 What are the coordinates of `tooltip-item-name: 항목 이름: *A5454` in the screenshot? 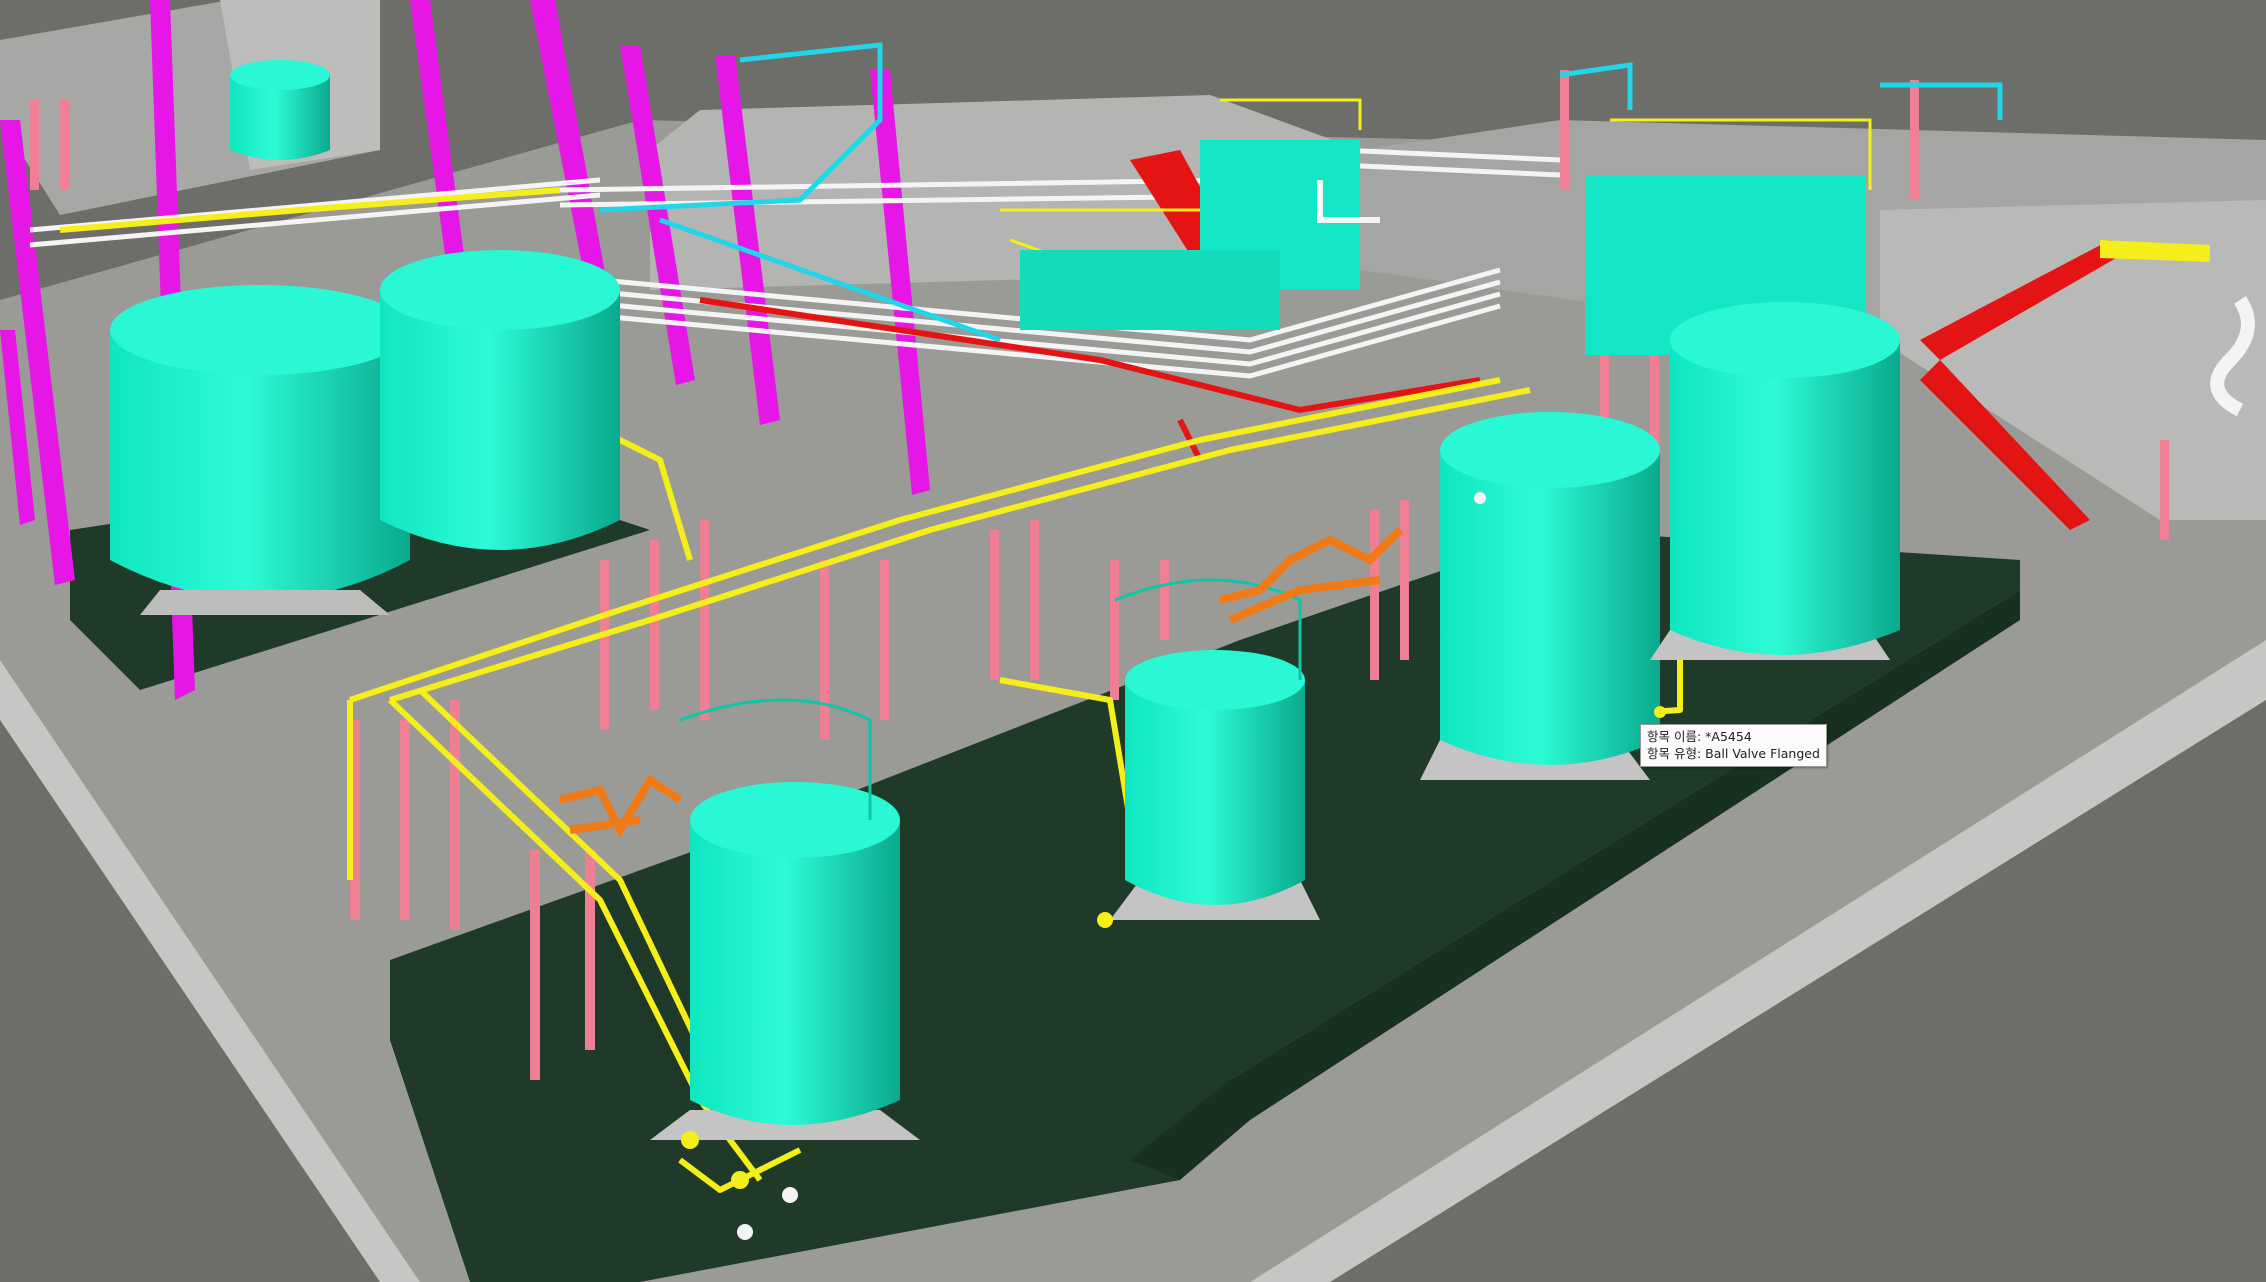 It's located at (1699, 736).